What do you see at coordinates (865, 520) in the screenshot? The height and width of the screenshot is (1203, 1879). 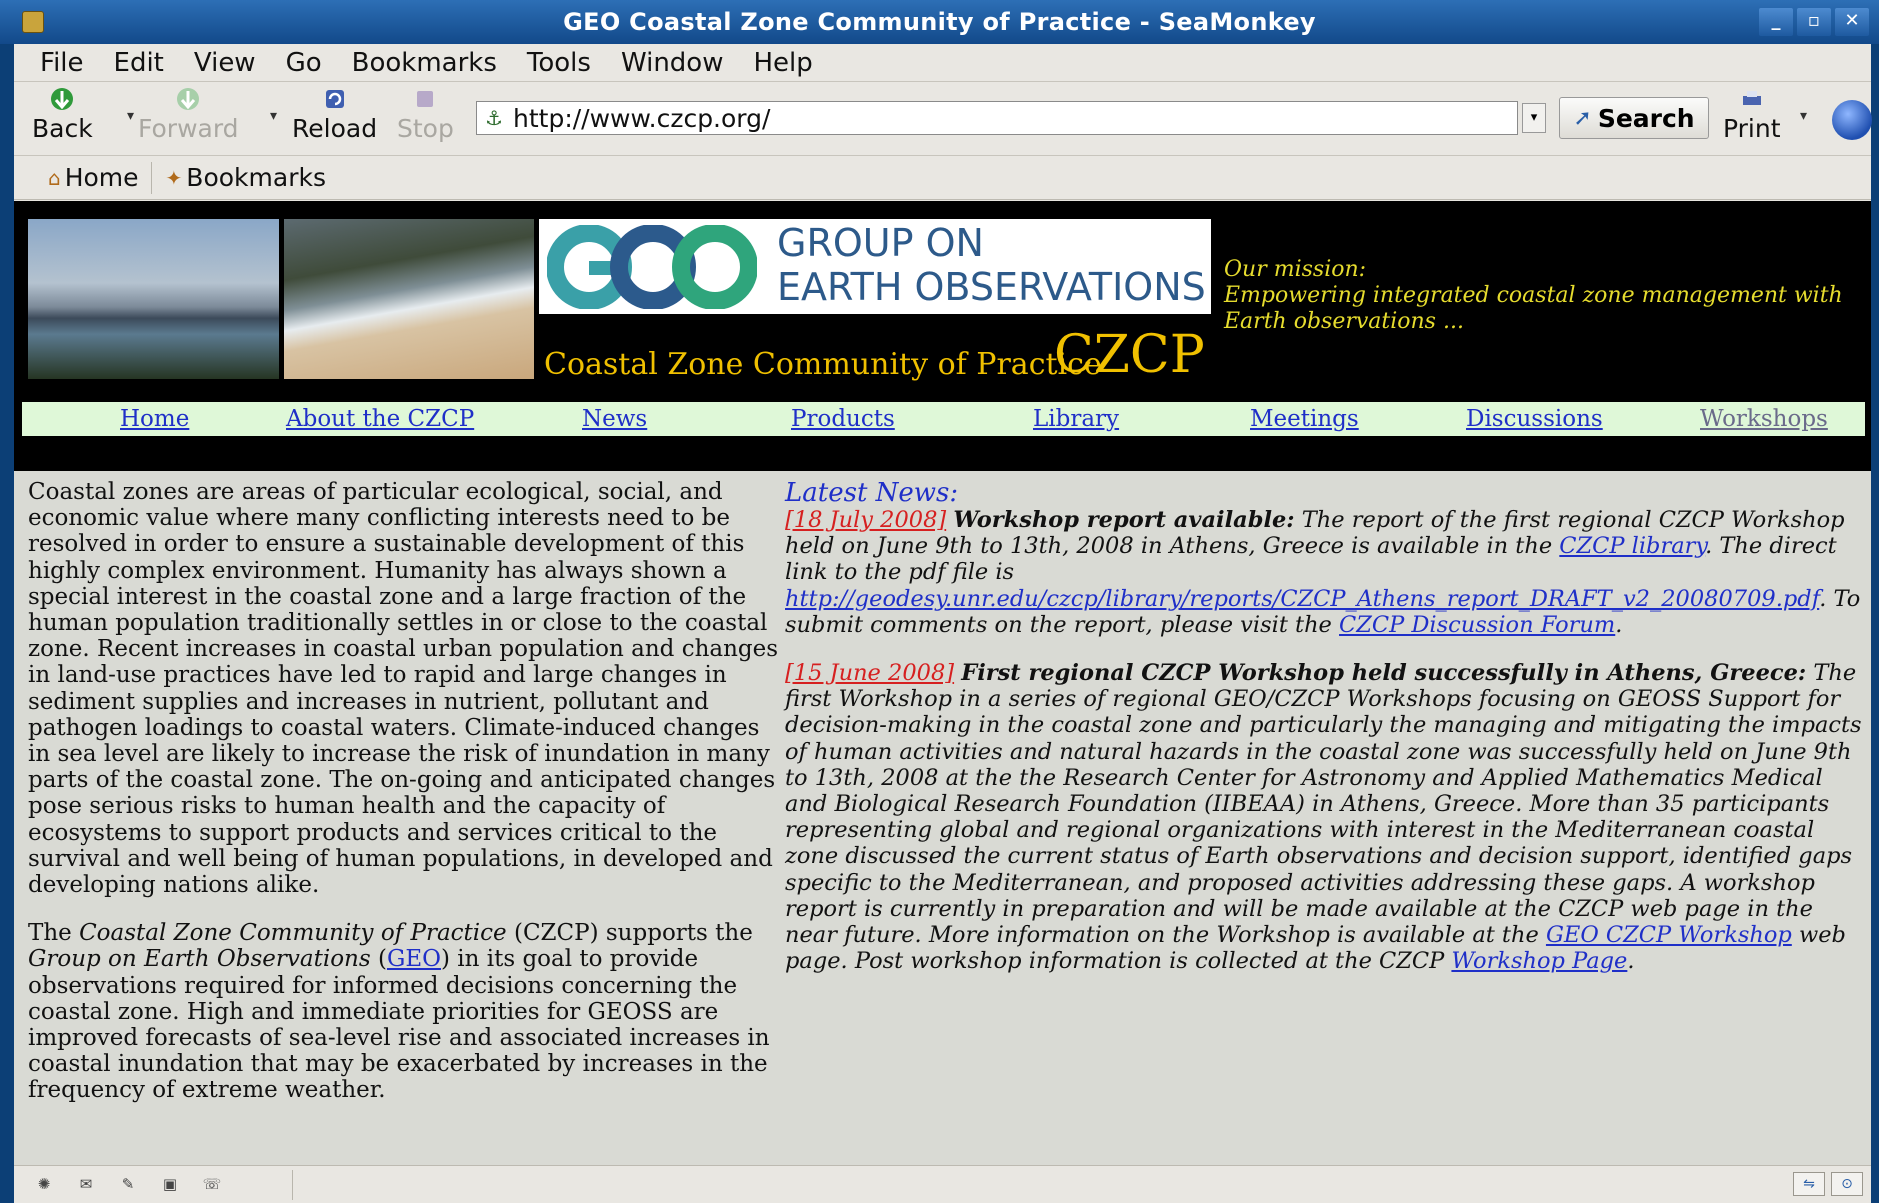 I see `news-date-link: [18 July 2008]` at bounding box center [865, 520].